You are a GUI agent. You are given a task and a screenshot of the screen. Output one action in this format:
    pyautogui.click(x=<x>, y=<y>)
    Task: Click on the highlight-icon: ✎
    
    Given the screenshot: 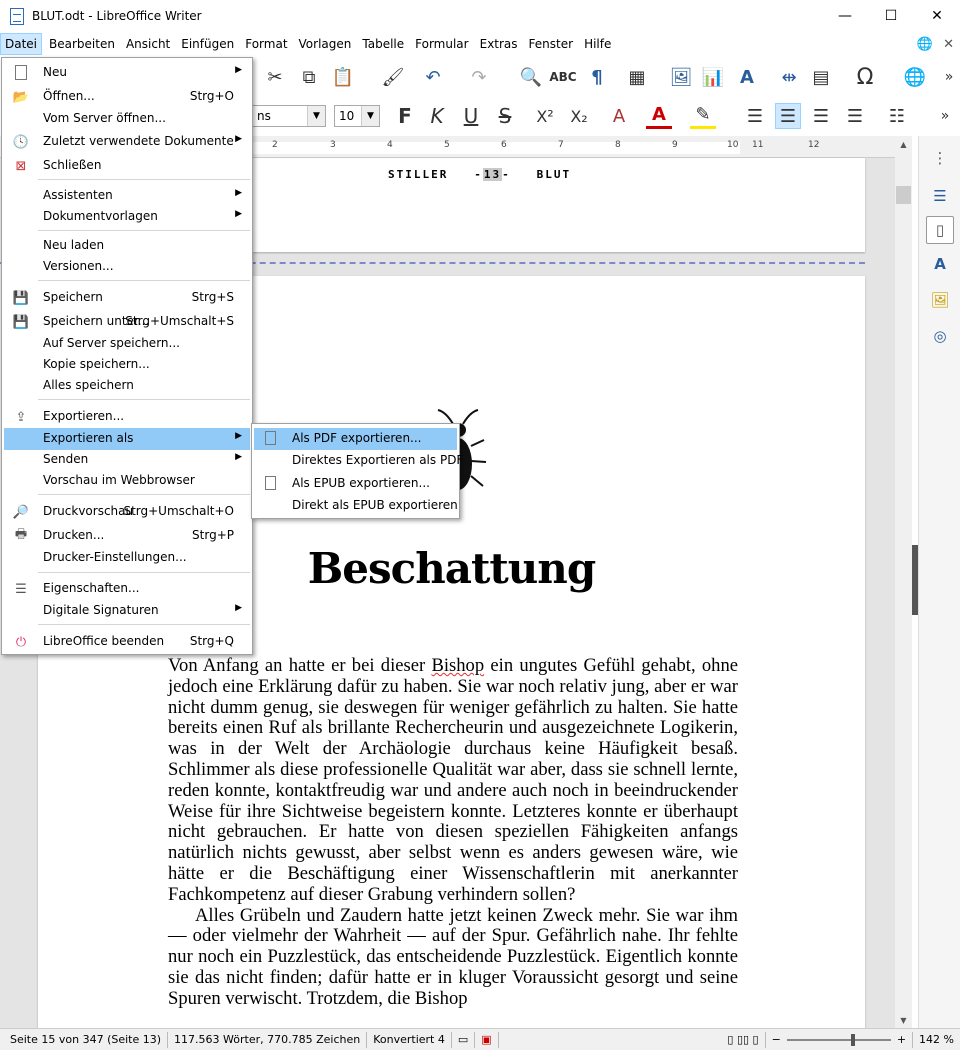 What is the action you would take?
    pyautogui.click(x=703, y=116)
    